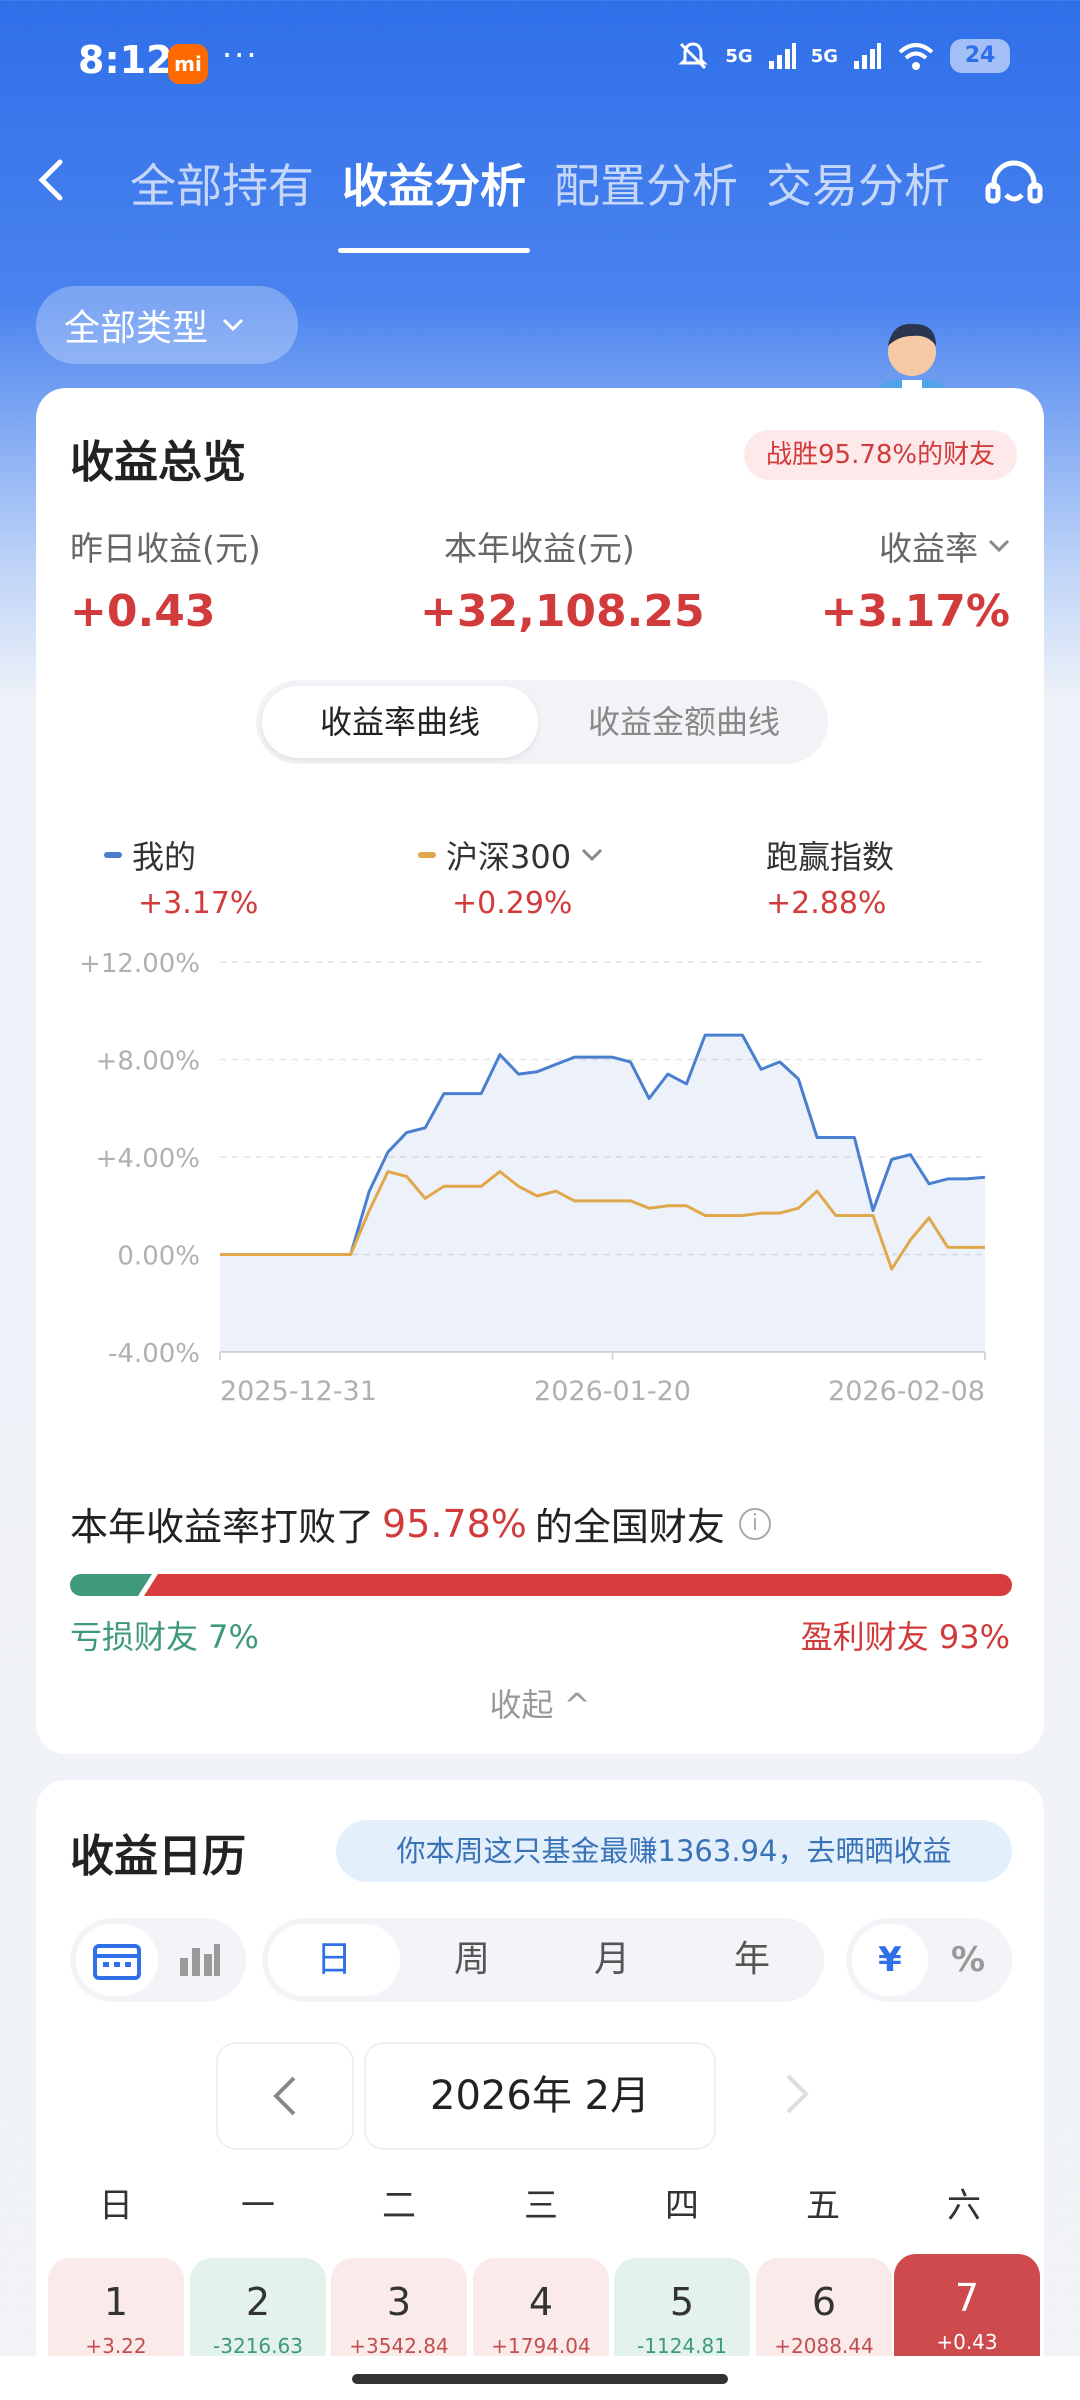 This screenshot has height=2400, width=1080. I want to click on y-tick-label: -4.00%, so click(154, 1354).